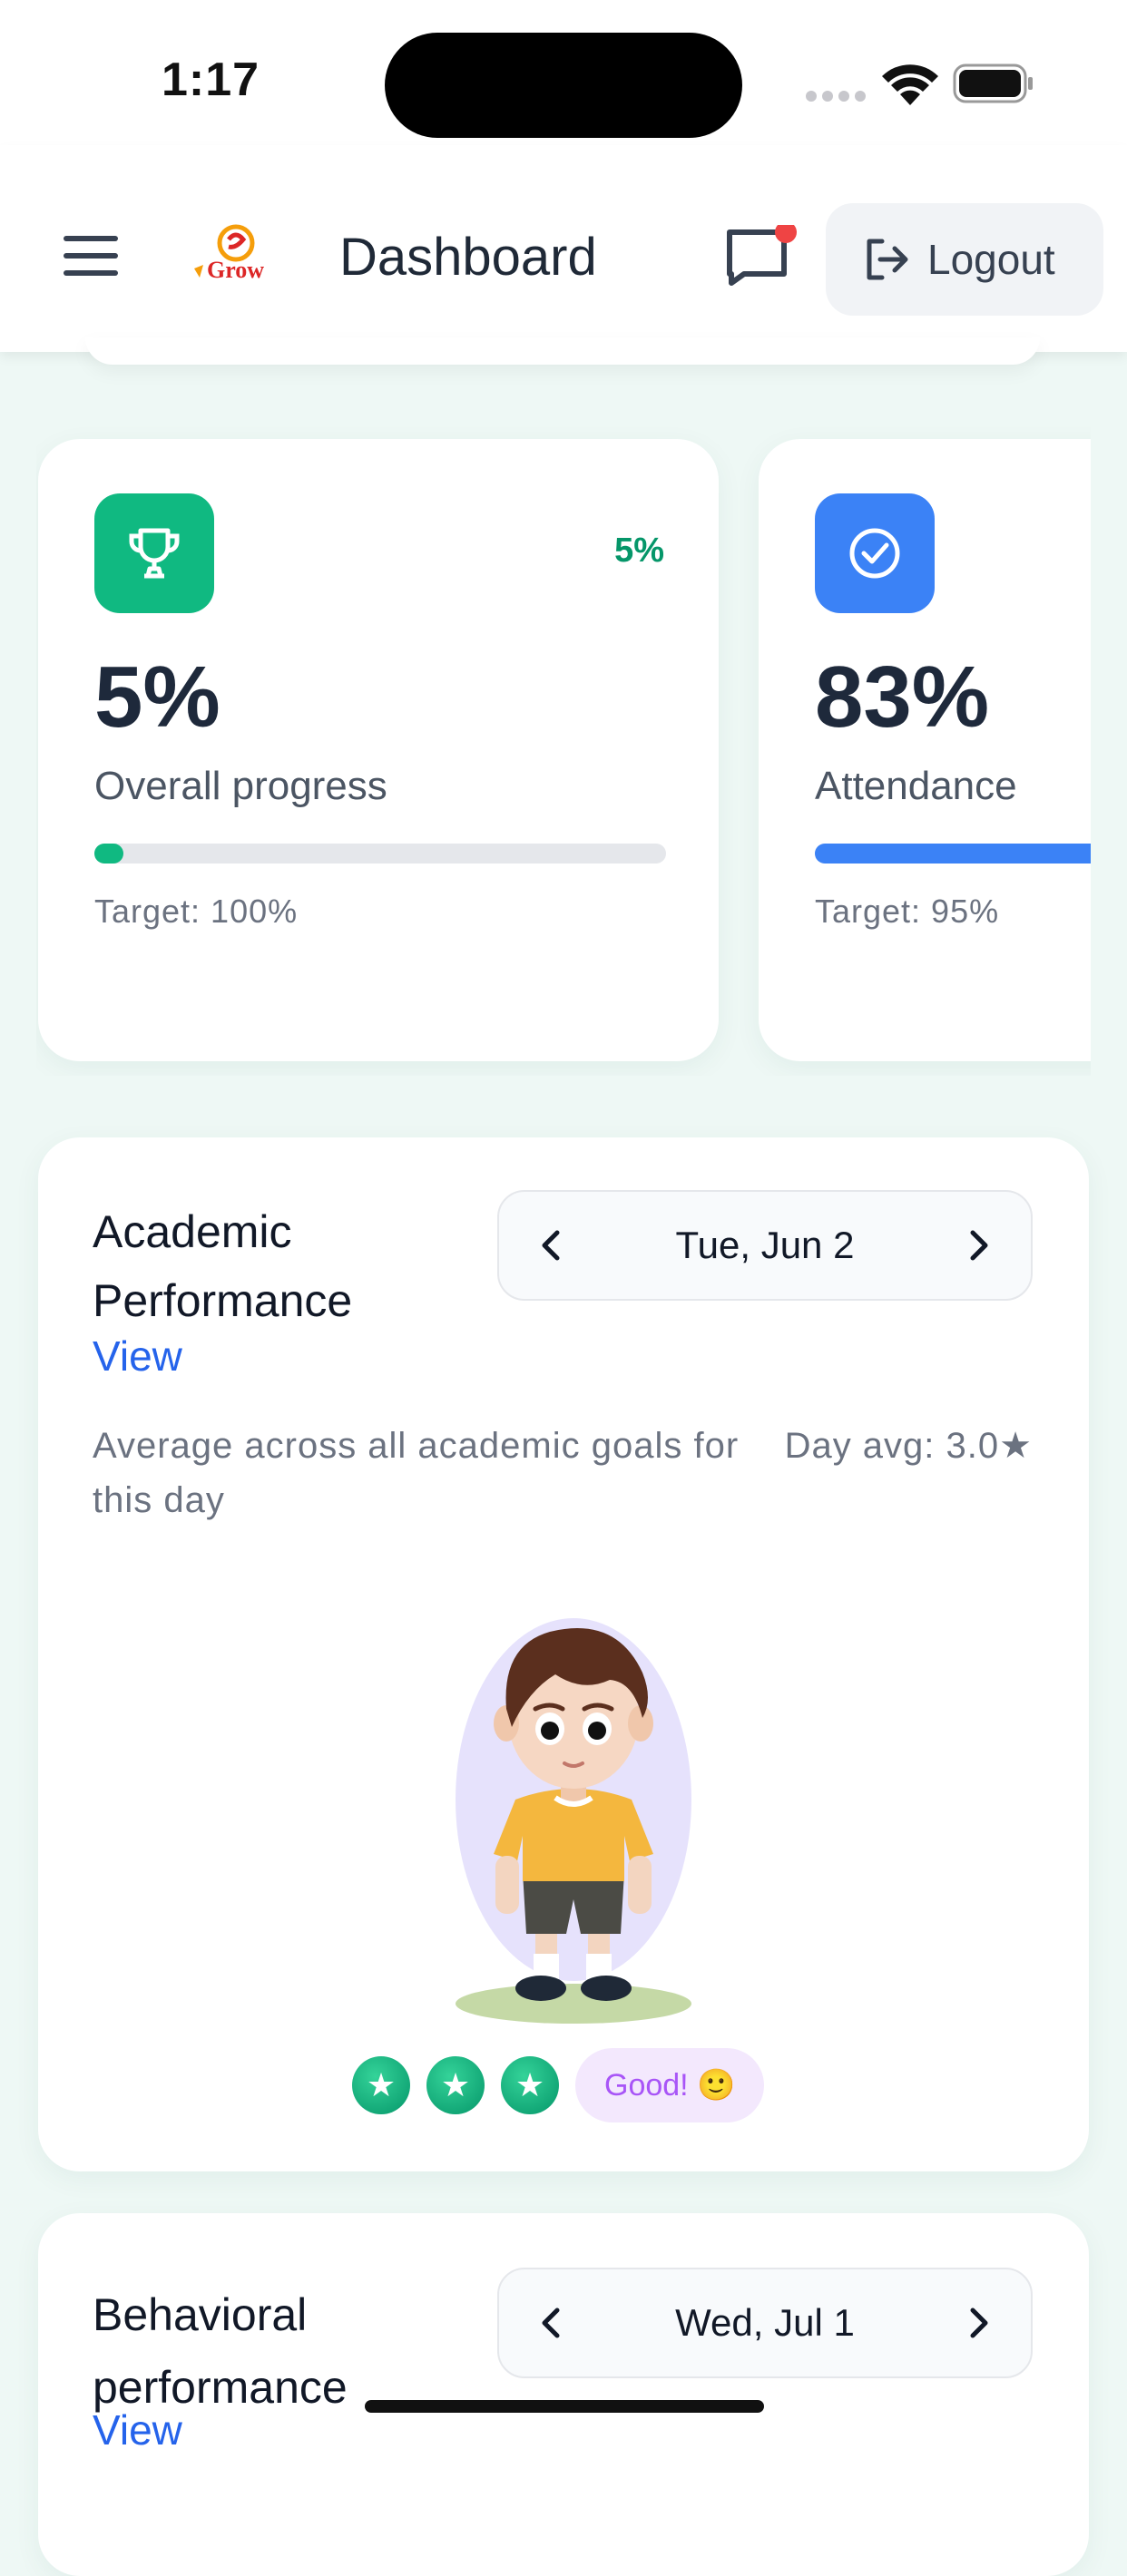 The width and height of the screenshot is (1127, 2576). Describe the element at coordinates (563, 2394) in the screenshot. I see `behavioral-performance-card: Behavioral performance View Wed, Jul 1` at that location.